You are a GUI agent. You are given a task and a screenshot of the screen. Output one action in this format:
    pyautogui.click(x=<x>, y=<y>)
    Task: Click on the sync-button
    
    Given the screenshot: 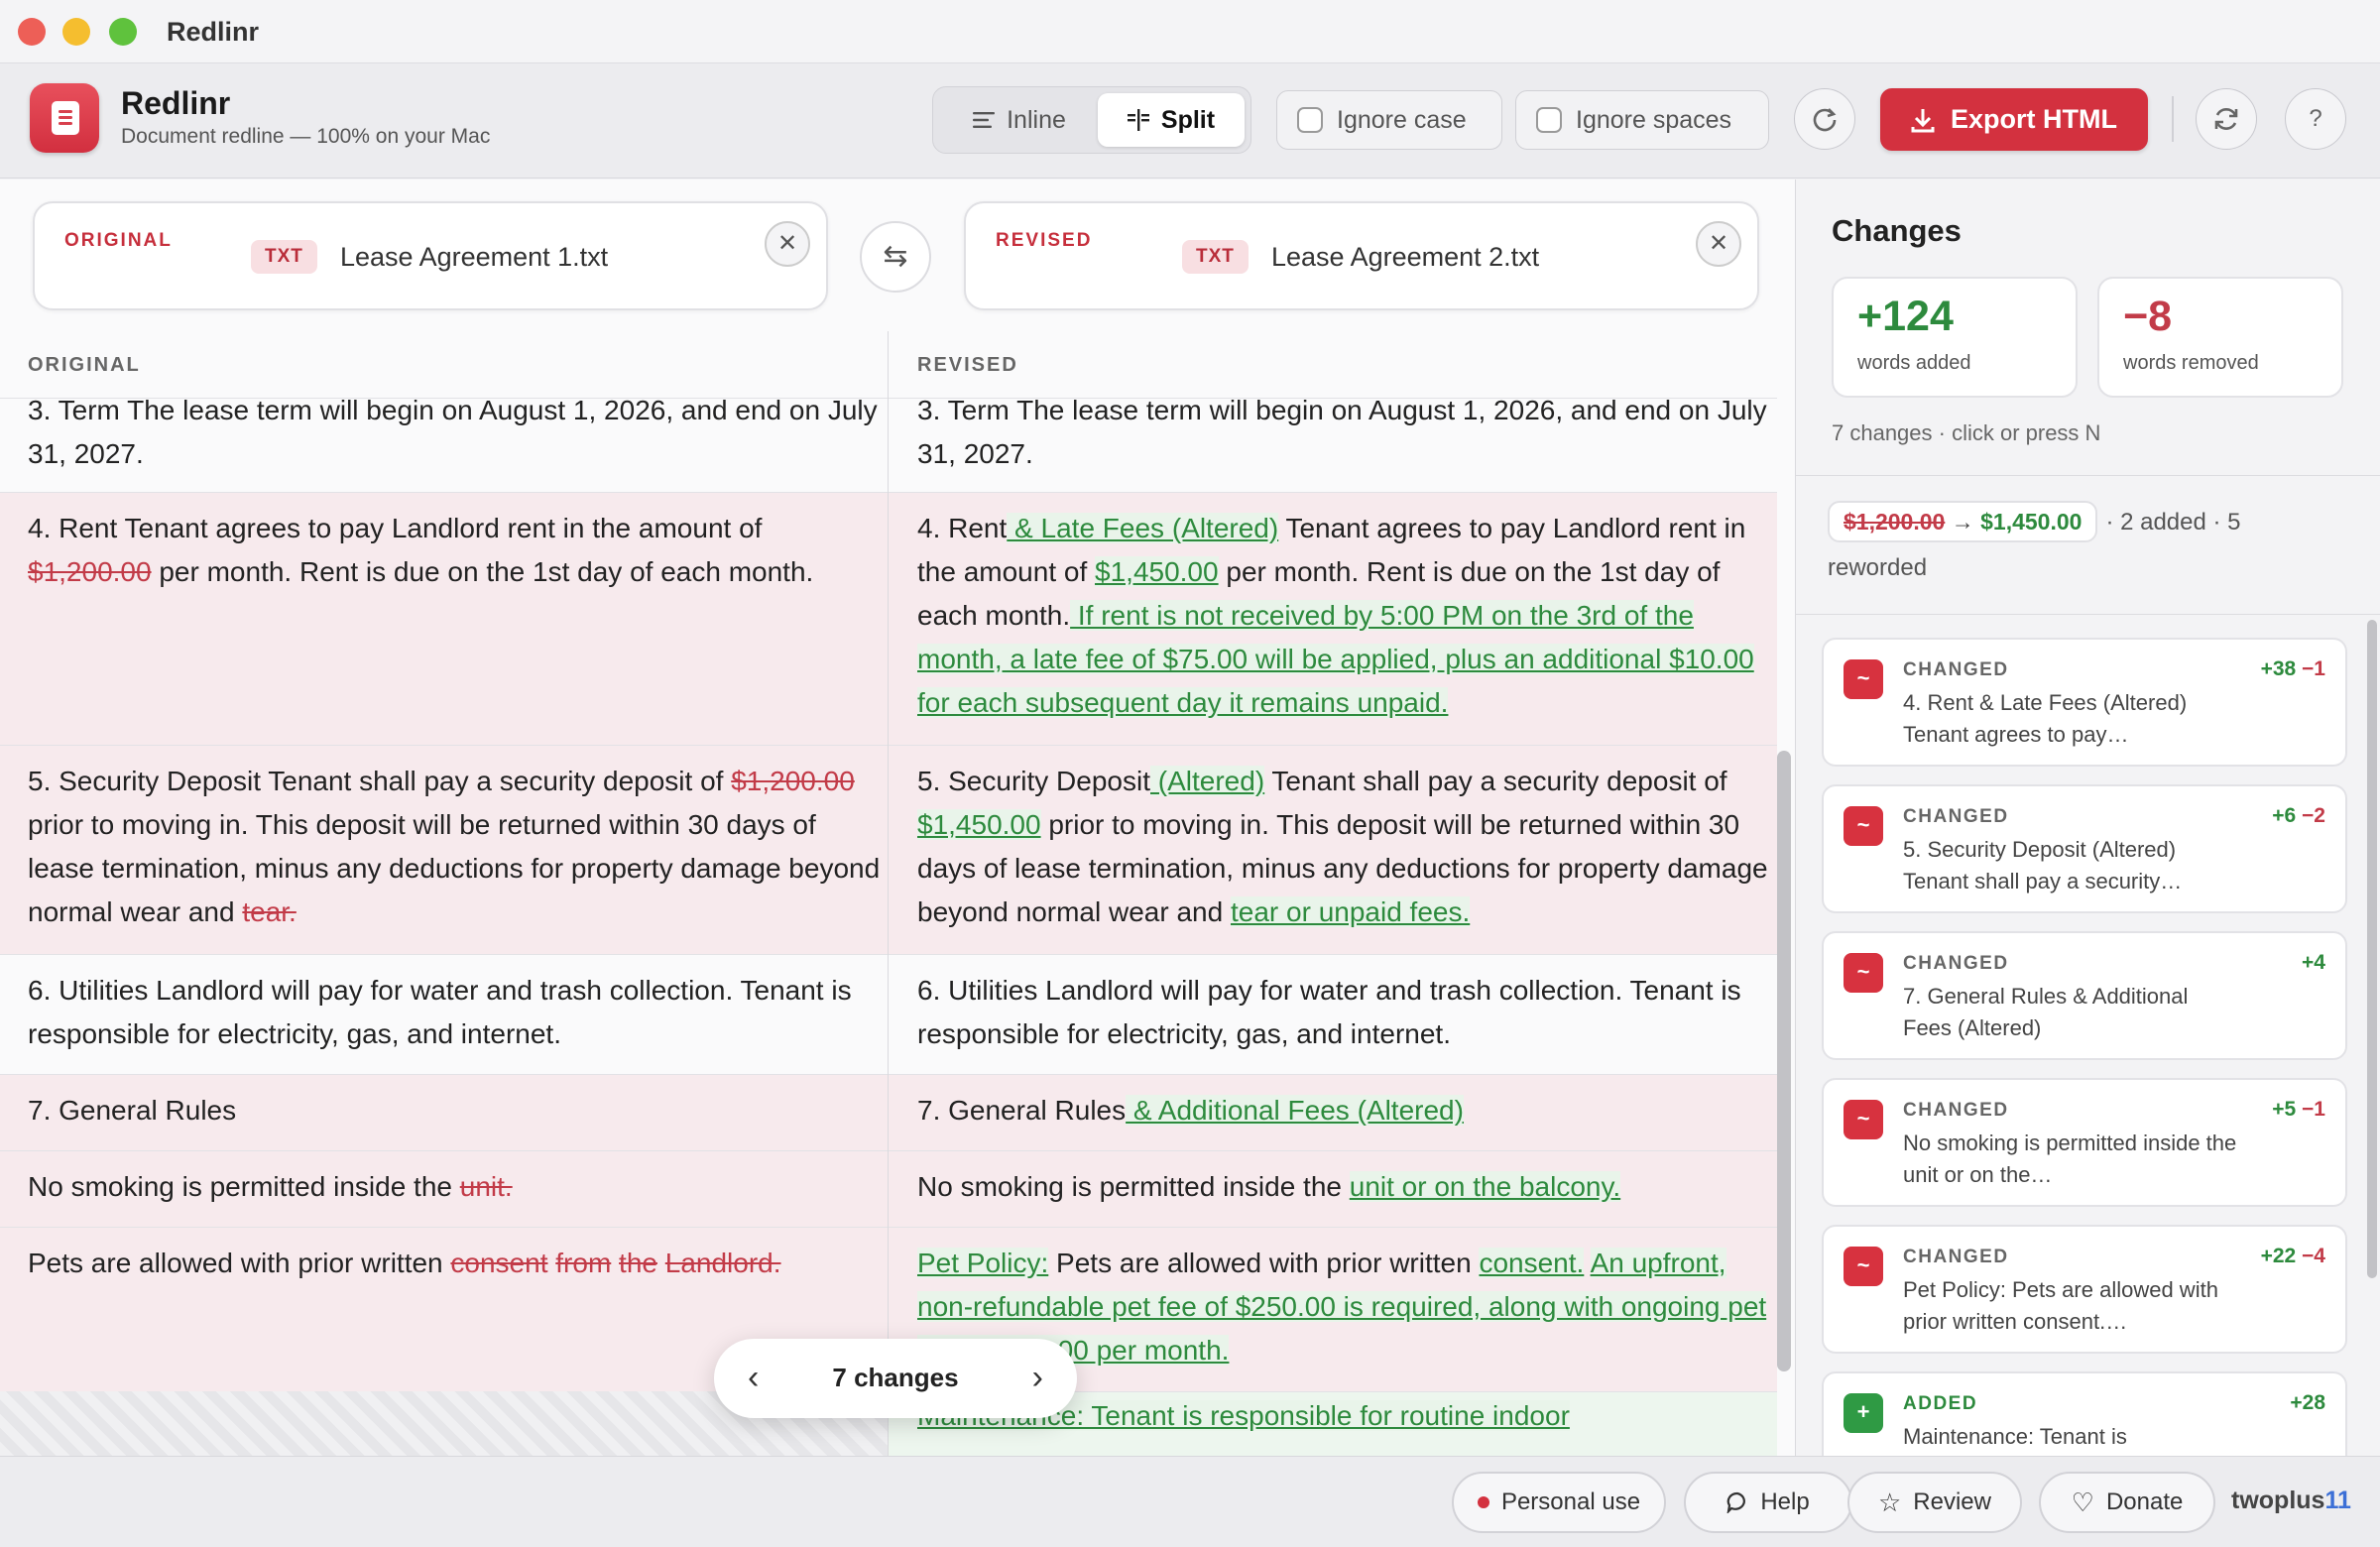 What is the action you would take?
    pyautogui.click(x=2226, y=119)
    